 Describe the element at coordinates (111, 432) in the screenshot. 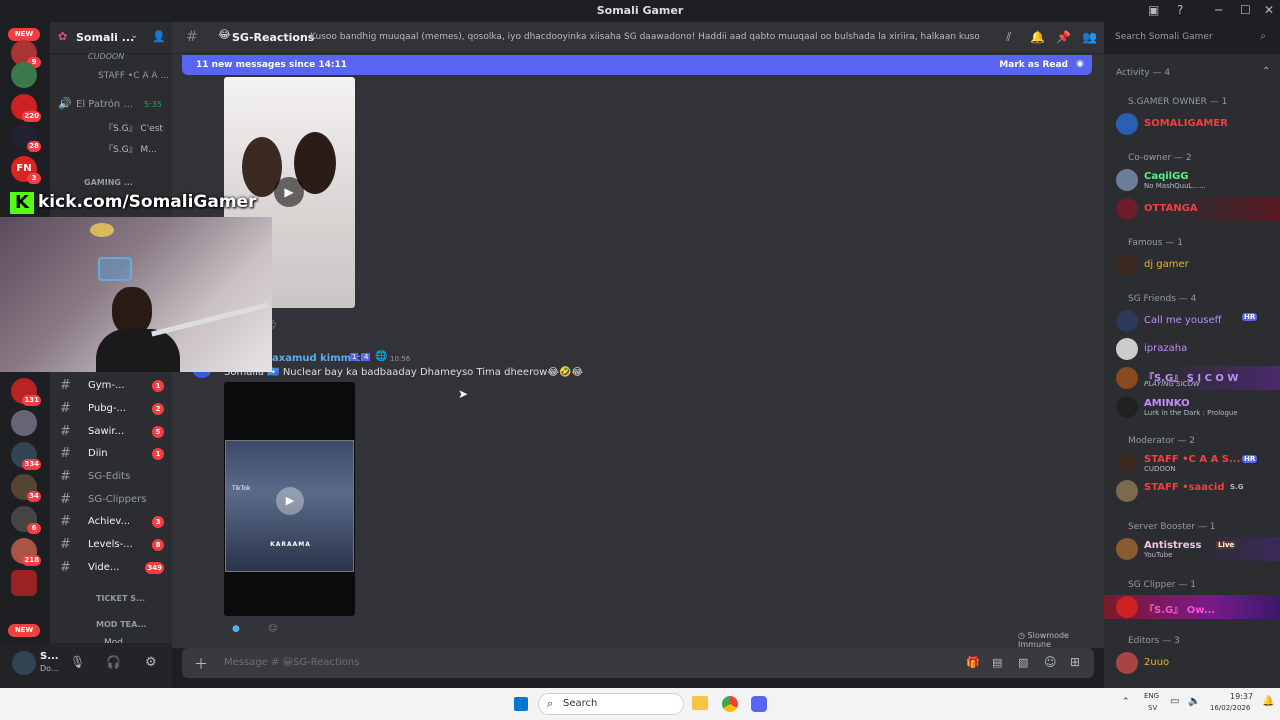

I see `channel-item: # Sawir... 5` at that location.